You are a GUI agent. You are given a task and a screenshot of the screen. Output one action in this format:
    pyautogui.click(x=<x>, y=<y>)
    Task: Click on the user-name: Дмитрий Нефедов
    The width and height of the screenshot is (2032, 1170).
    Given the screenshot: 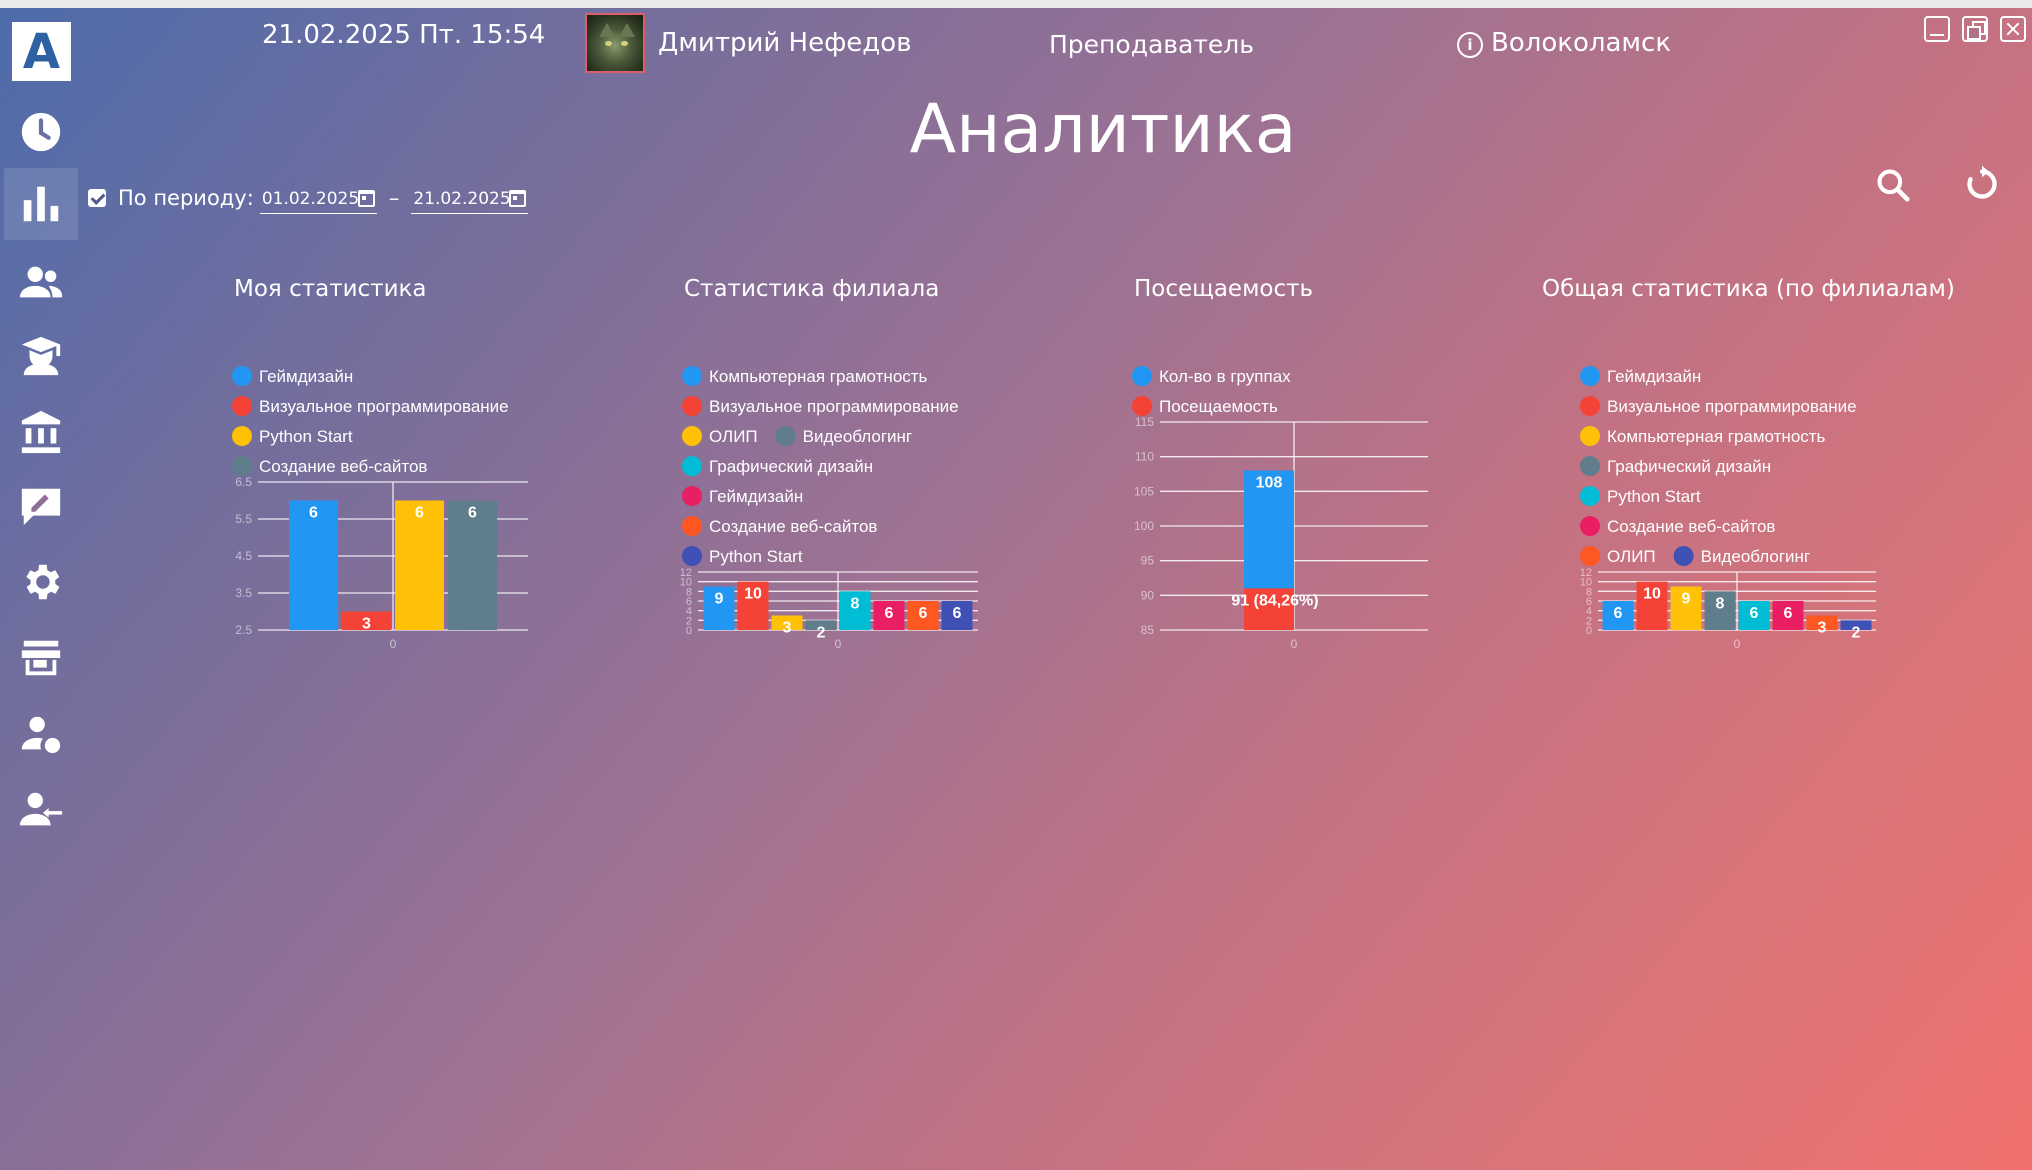 What is the action you would take?
    pyautogui.click(x=785, y=43)
    